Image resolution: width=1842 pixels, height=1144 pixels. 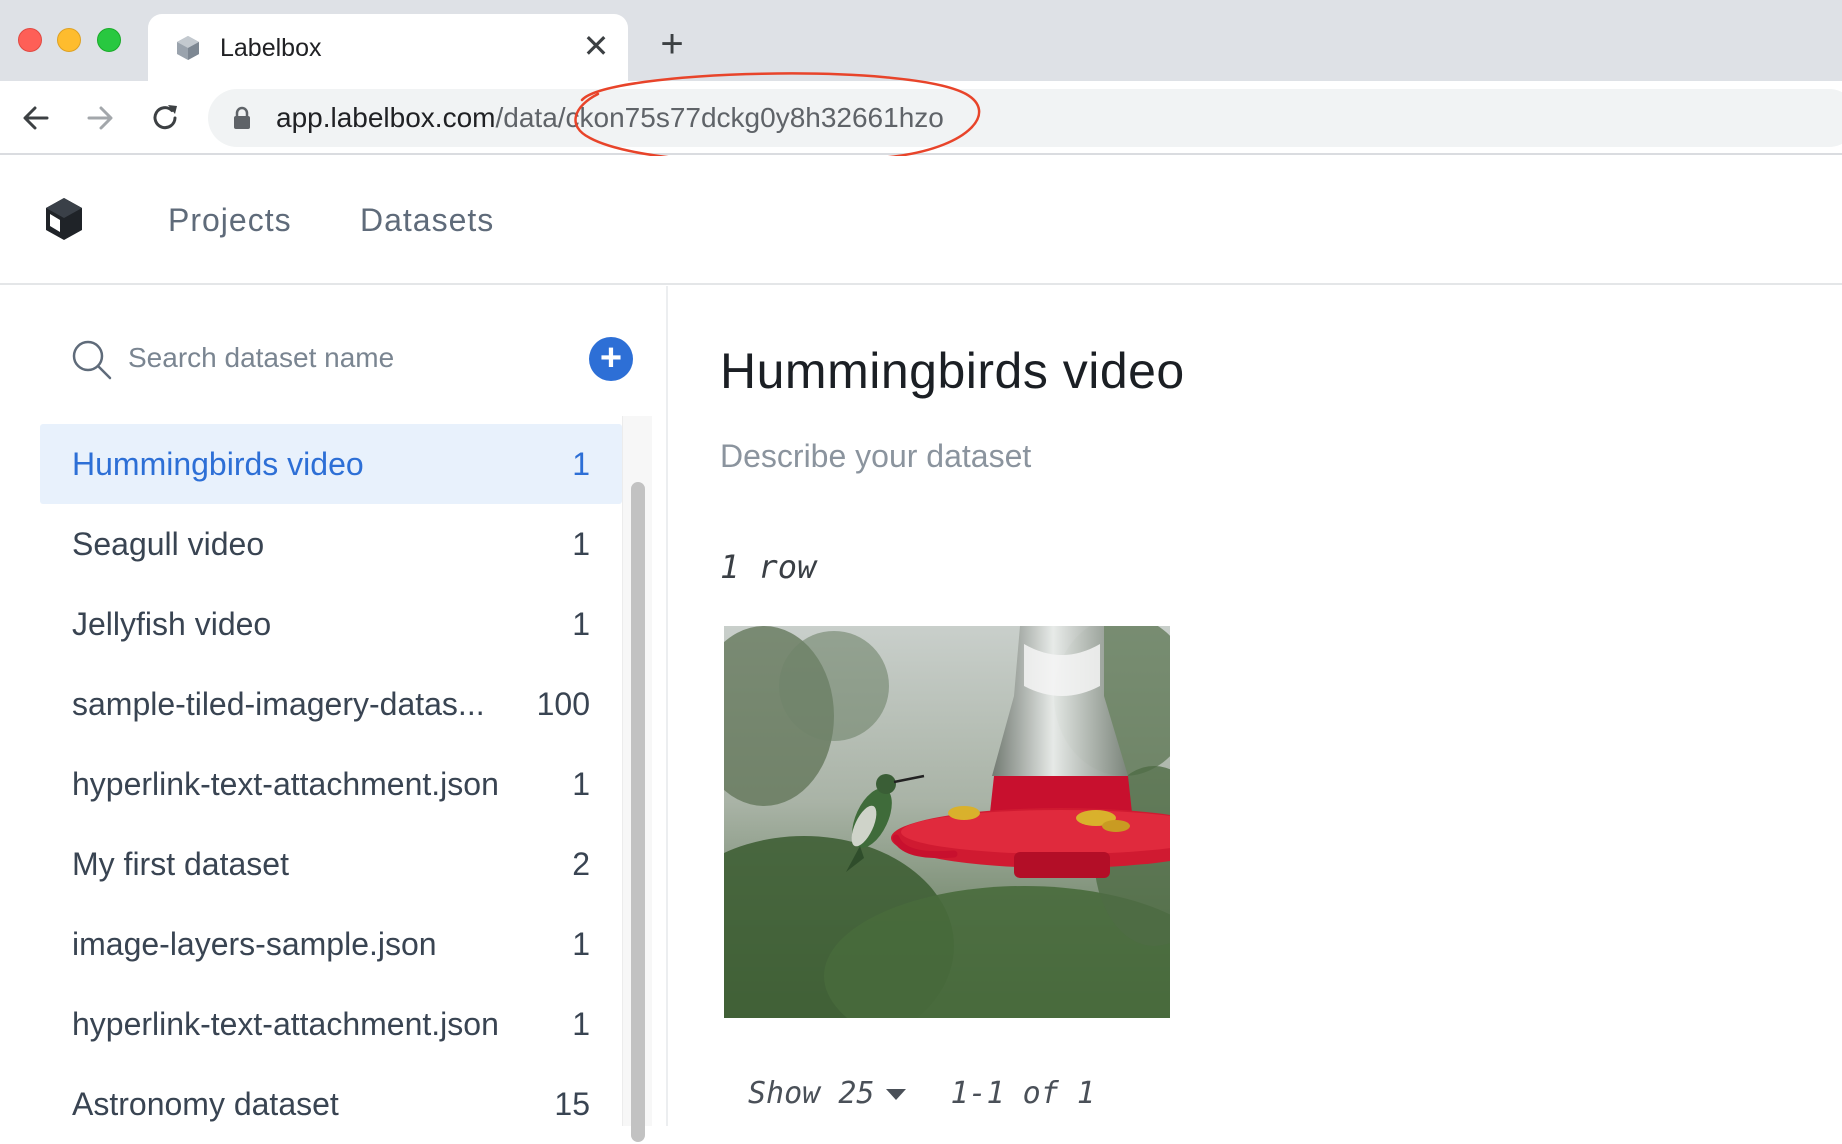 I want to click on dataset-name: Seagull video, so click(x=168, y=544).